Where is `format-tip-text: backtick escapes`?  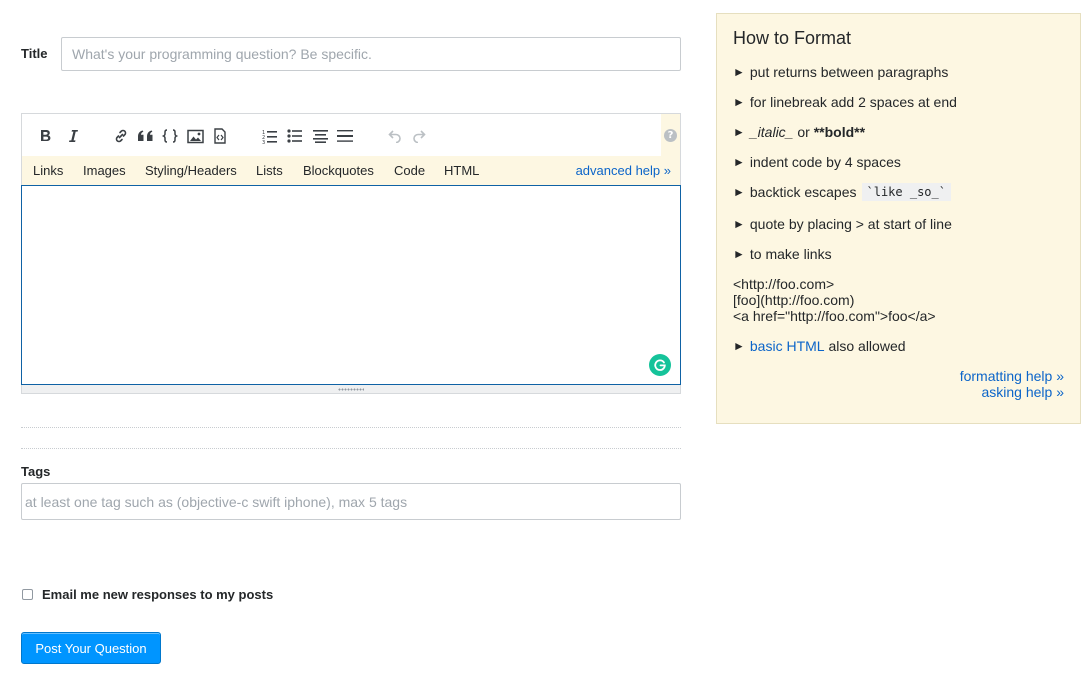
format-tip-text: backtick escapes is located at coordinates (803, 192).